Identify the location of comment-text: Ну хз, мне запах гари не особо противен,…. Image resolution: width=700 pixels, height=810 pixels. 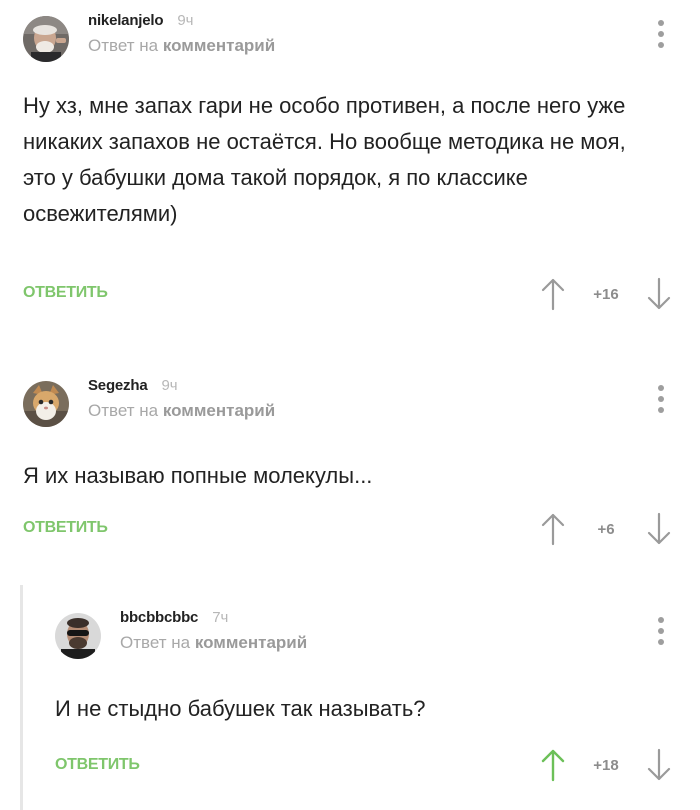
(324, 159).